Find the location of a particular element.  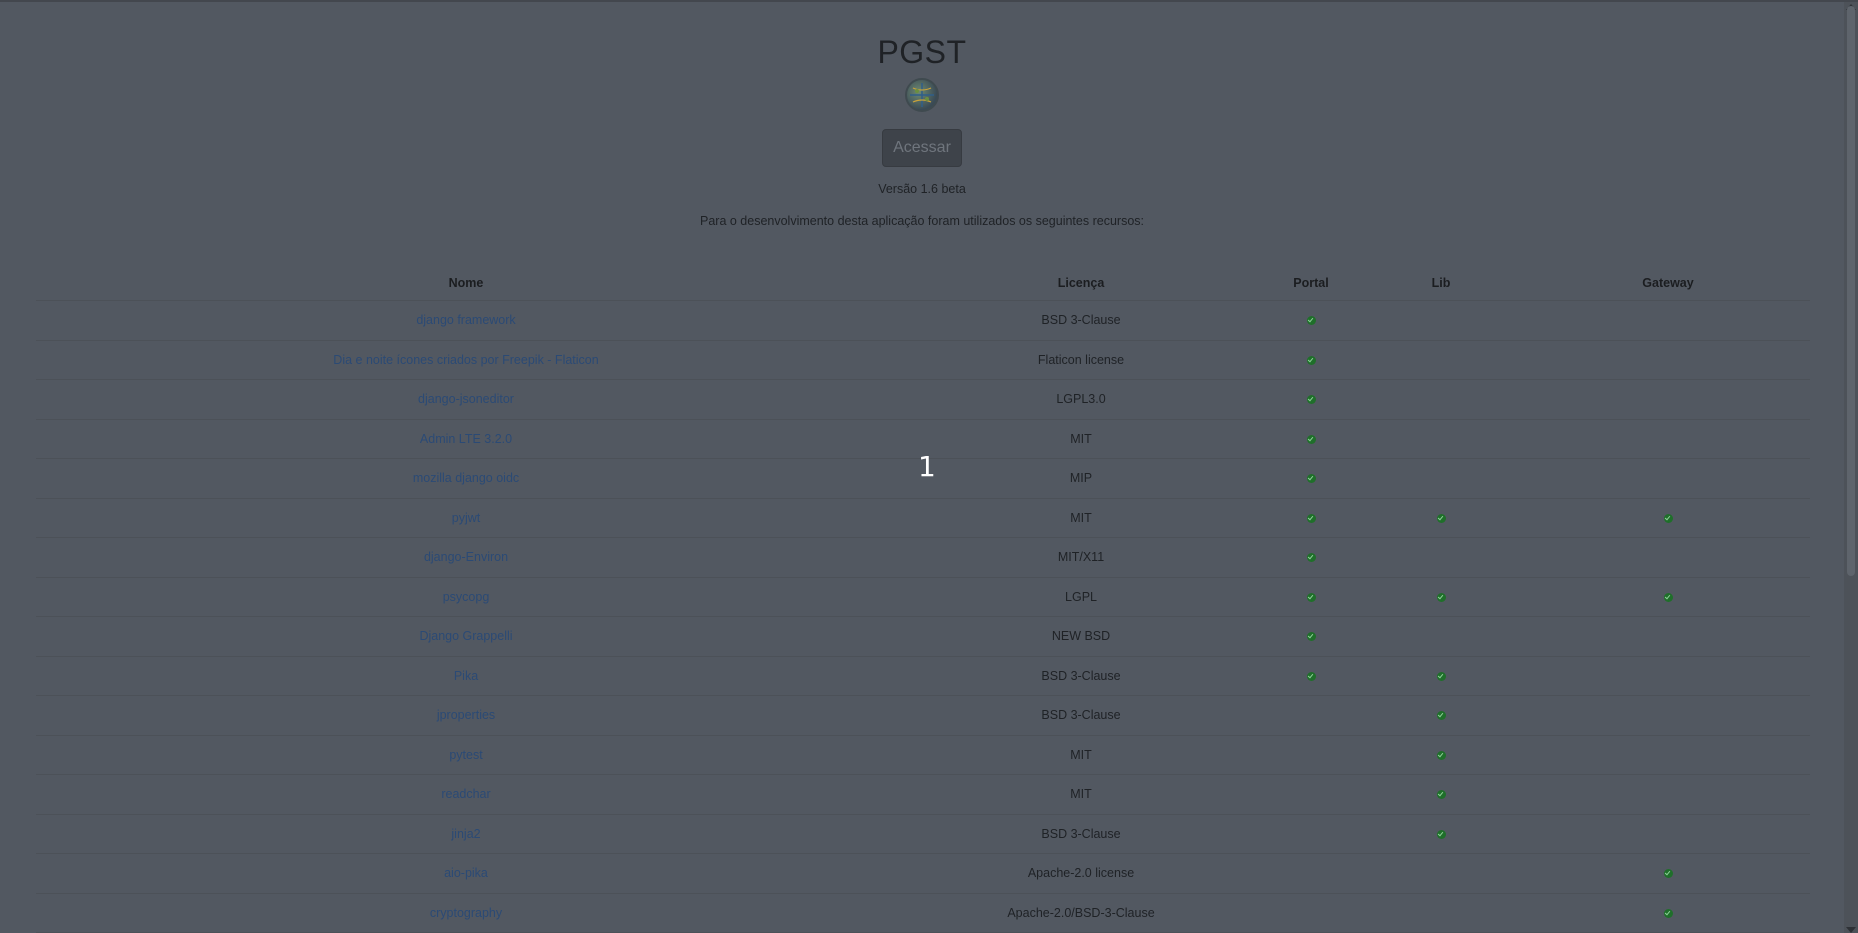

column-header-lib: Lib is located at coordinates (1441, 283).